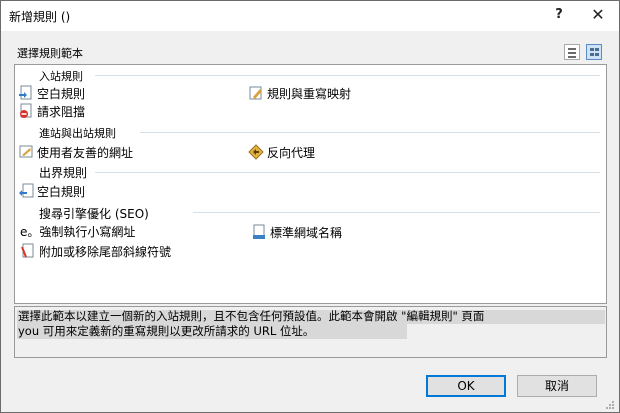  What do you see at coordinates (309, 93) in the screenshot?
I see `template-label: 規則與重寫映射` at bounding box center [309, 93].